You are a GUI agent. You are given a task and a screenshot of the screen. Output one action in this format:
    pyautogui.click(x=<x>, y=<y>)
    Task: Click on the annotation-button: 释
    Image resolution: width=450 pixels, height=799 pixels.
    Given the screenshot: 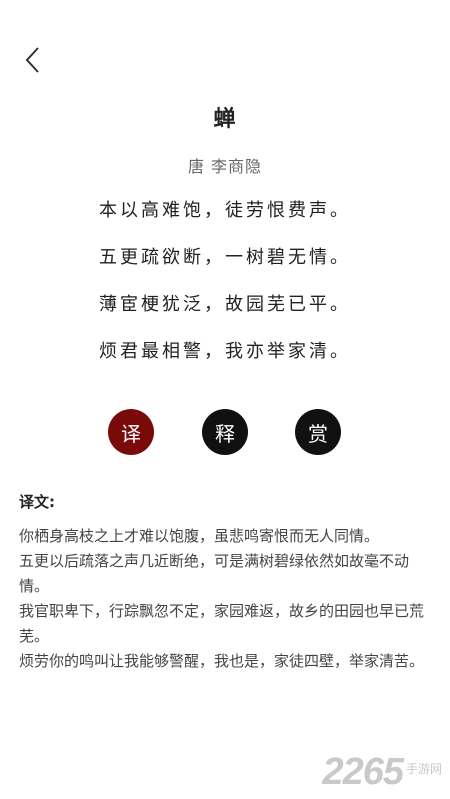 What is the action you would take?
    pyautogui.click(x=225, y=432)
    